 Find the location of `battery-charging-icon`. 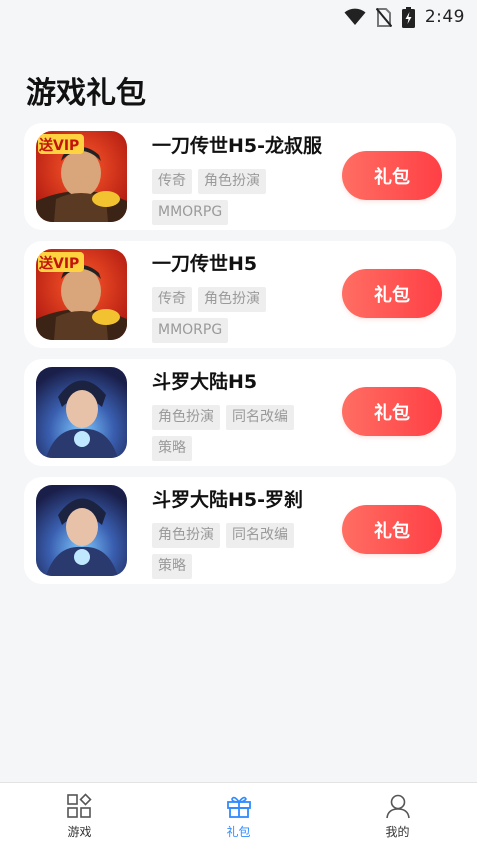

battery-charging-icon is located at coordinates (408, 17).